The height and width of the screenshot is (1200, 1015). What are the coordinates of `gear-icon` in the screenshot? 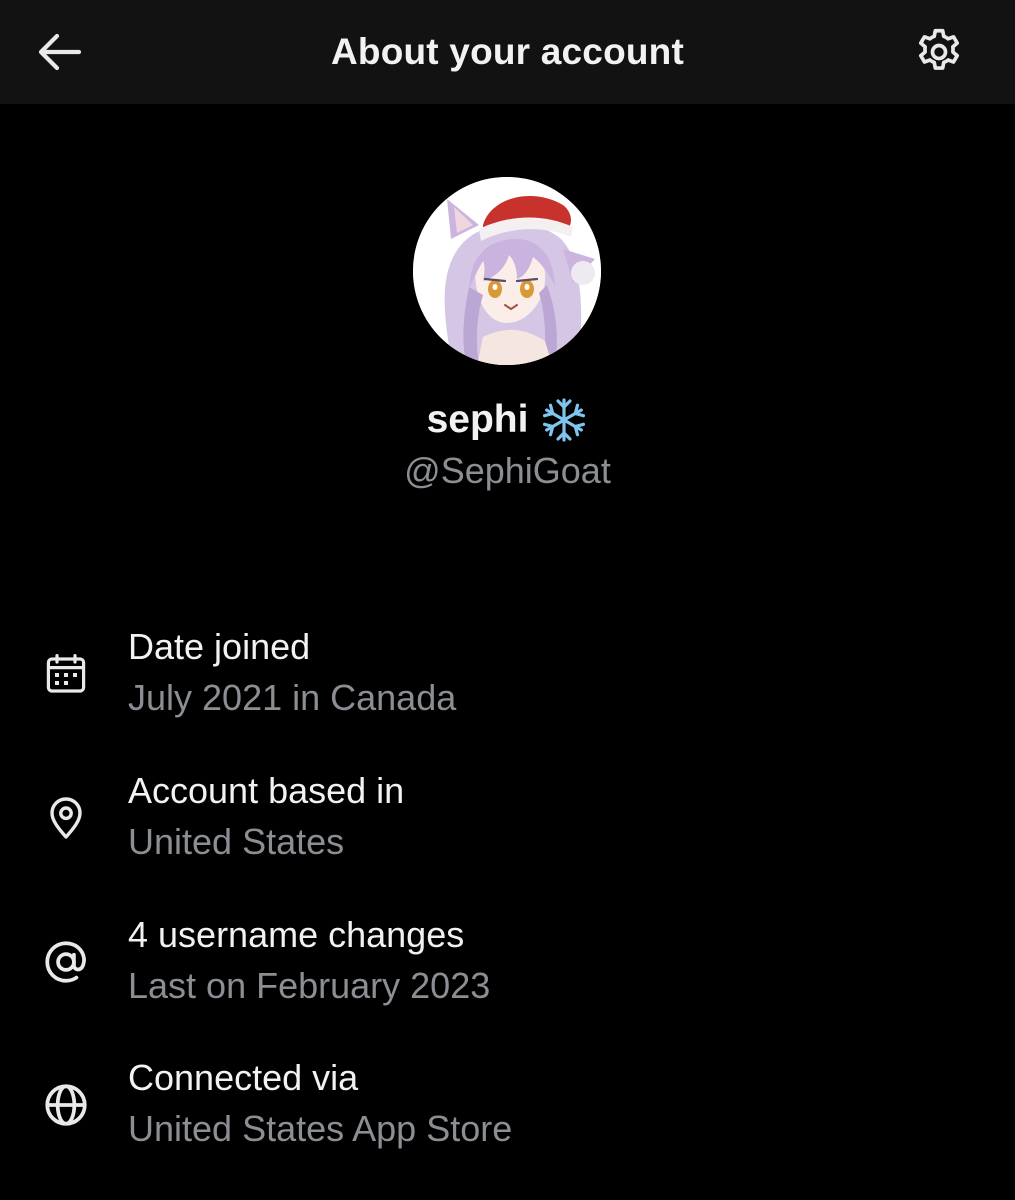 It's located at (939, 49).